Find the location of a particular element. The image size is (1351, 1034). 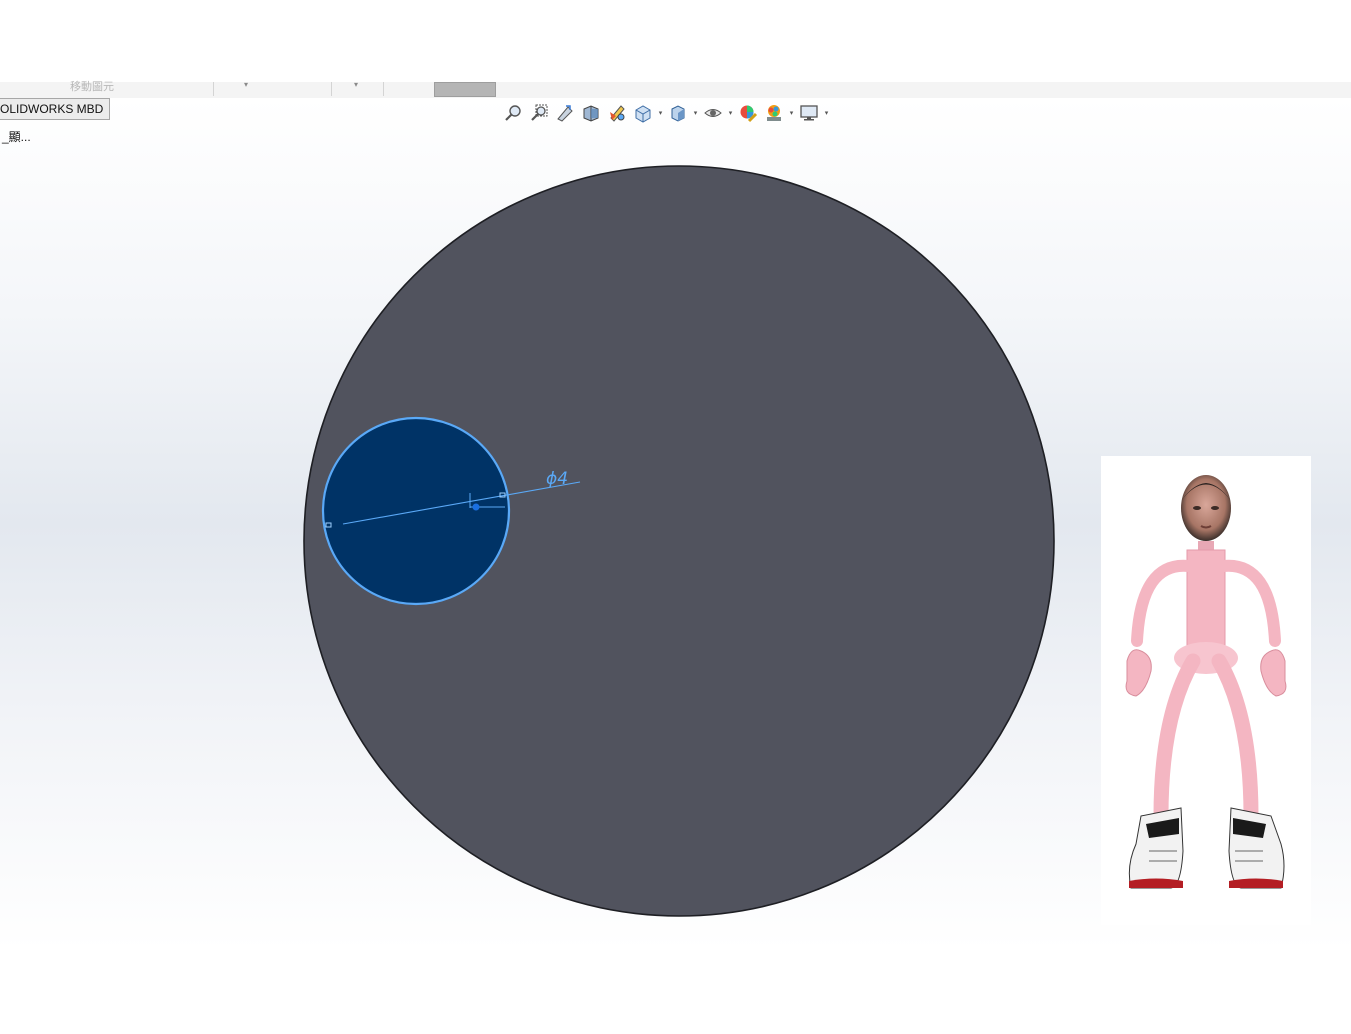

mascot-figure-panel is located at coordinates (1206, 690).